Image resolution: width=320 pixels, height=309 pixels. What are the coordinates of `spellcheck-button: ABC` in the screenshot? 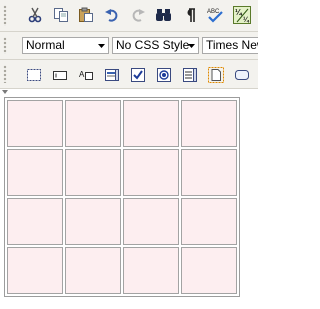 It's located at (215, 15).